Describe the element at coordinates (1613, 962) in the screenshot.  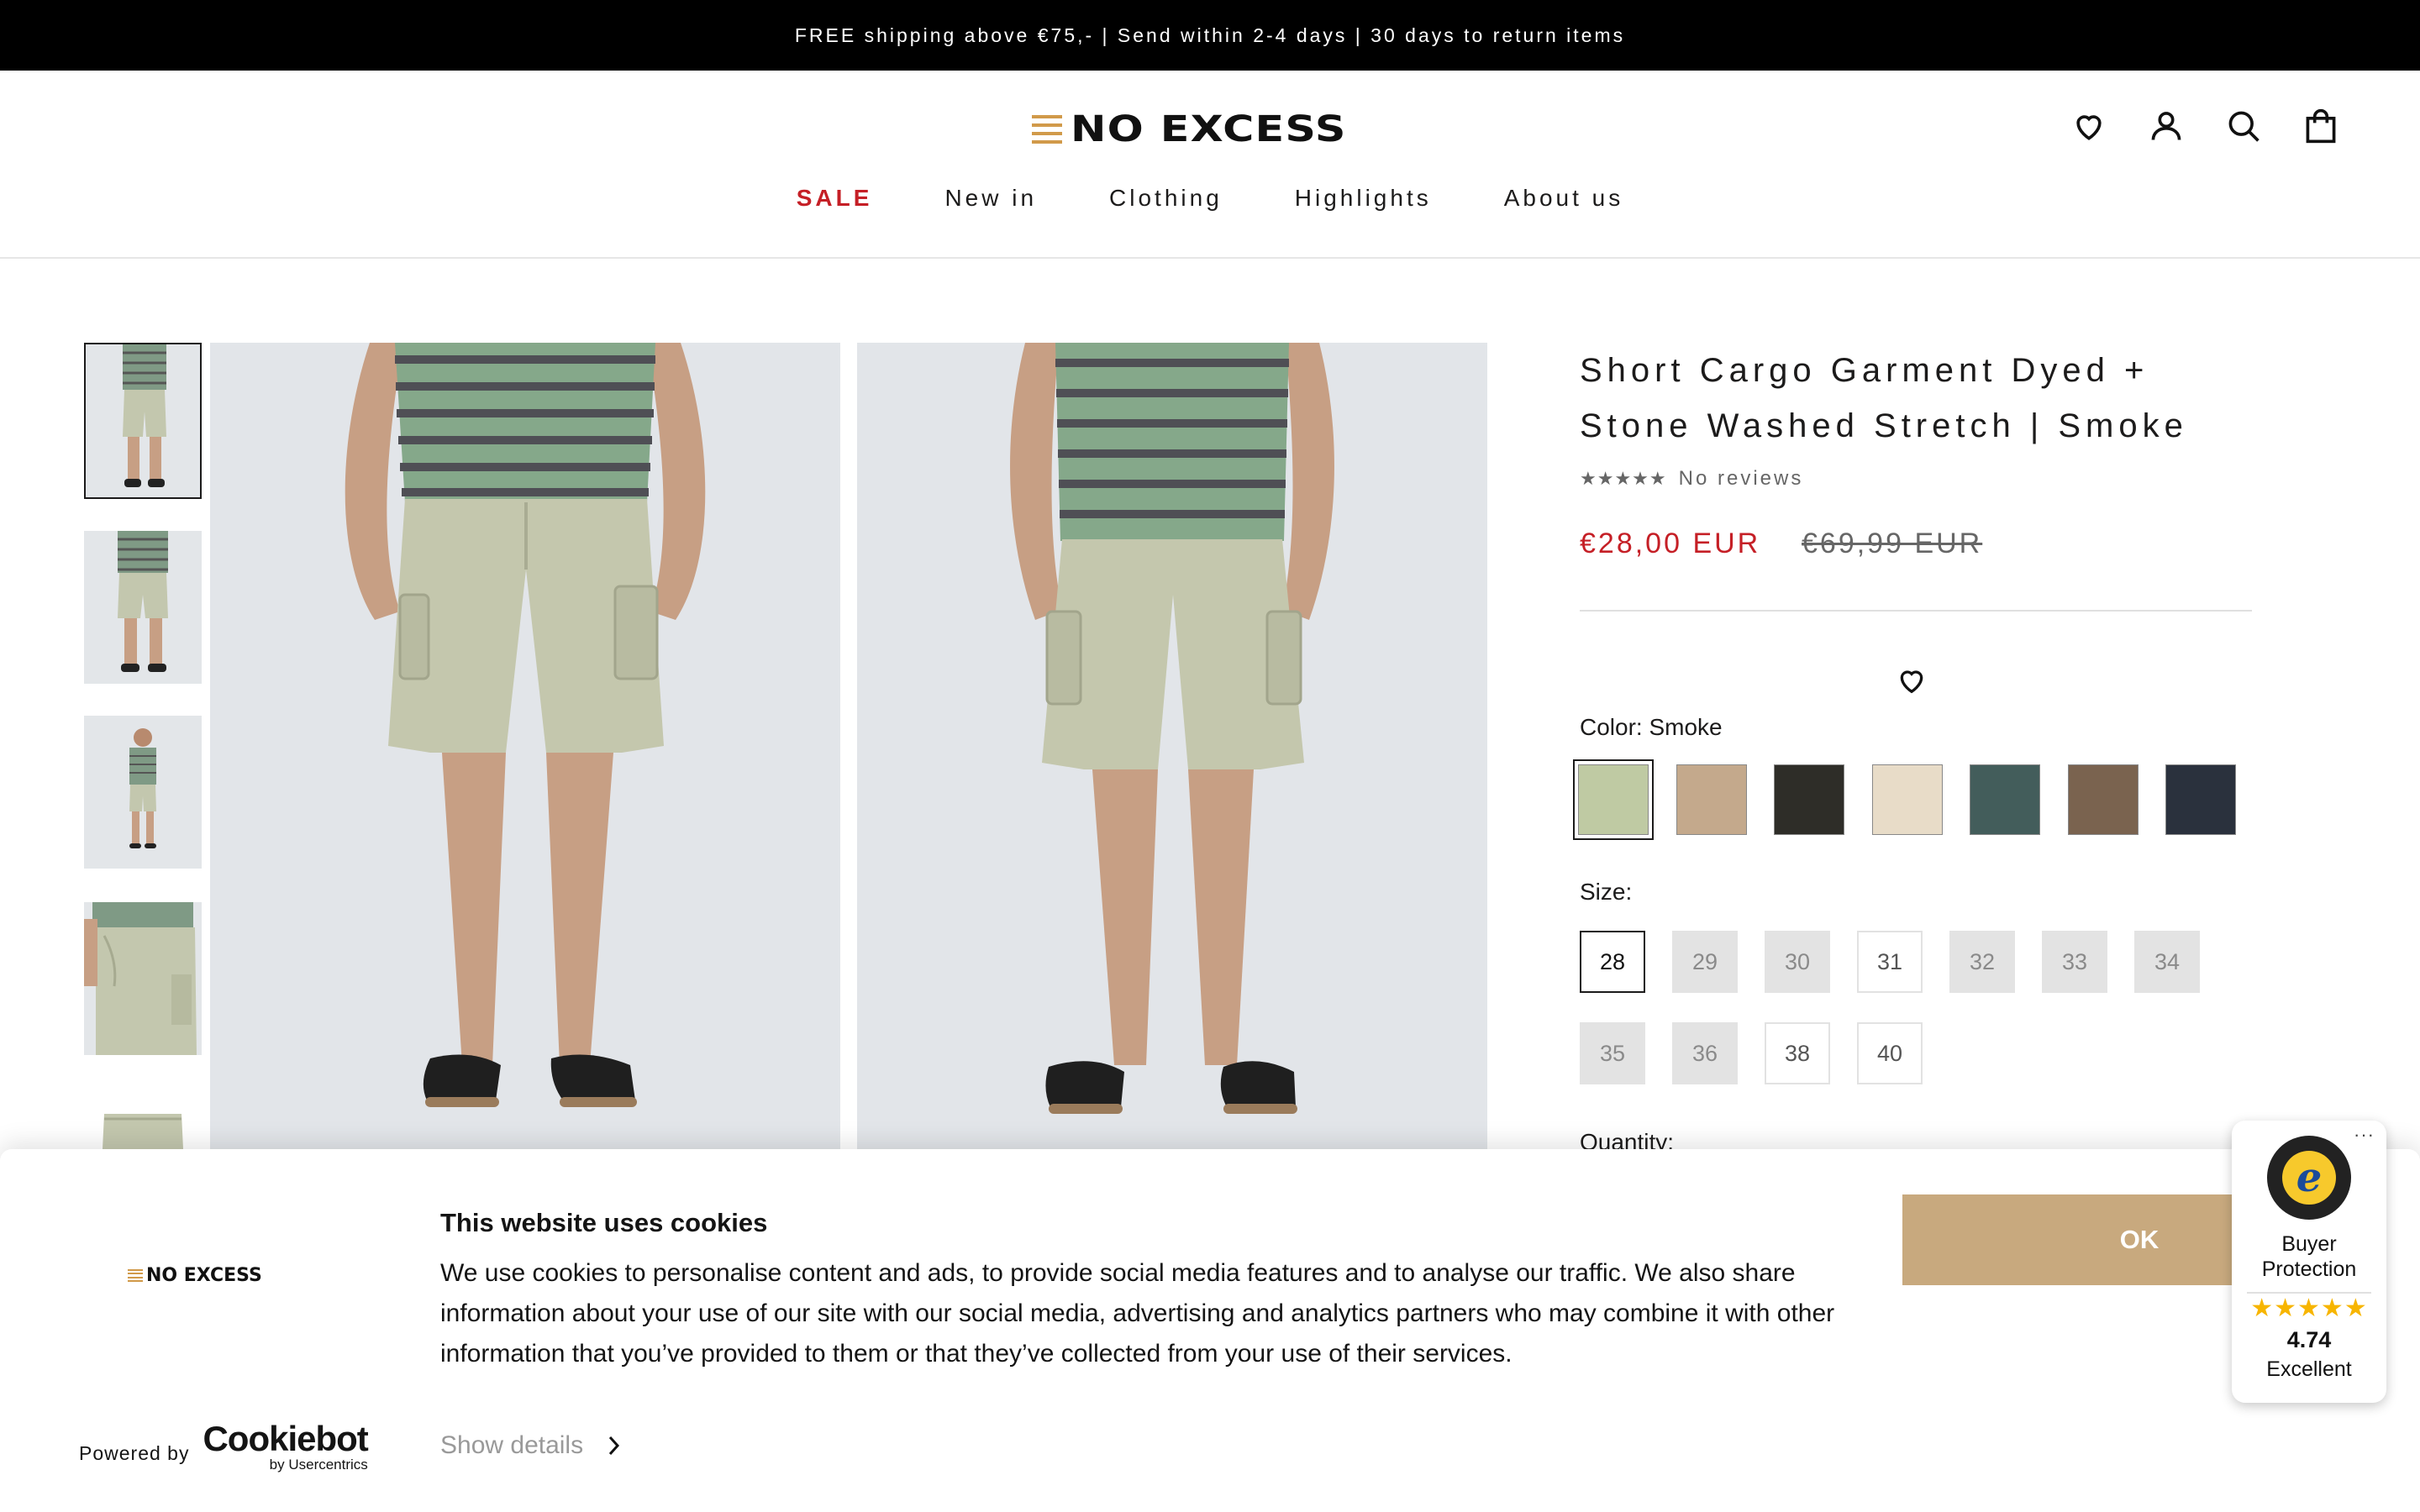
I see `size-option: 28` at that location.